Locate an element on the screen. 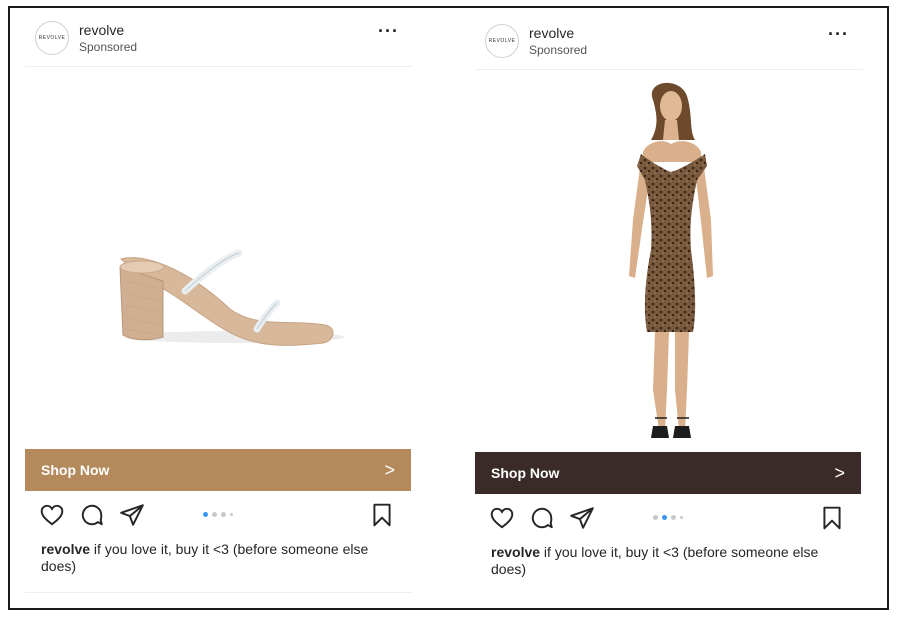  leopard-dress-model-image is located at coordinates (671, 260).